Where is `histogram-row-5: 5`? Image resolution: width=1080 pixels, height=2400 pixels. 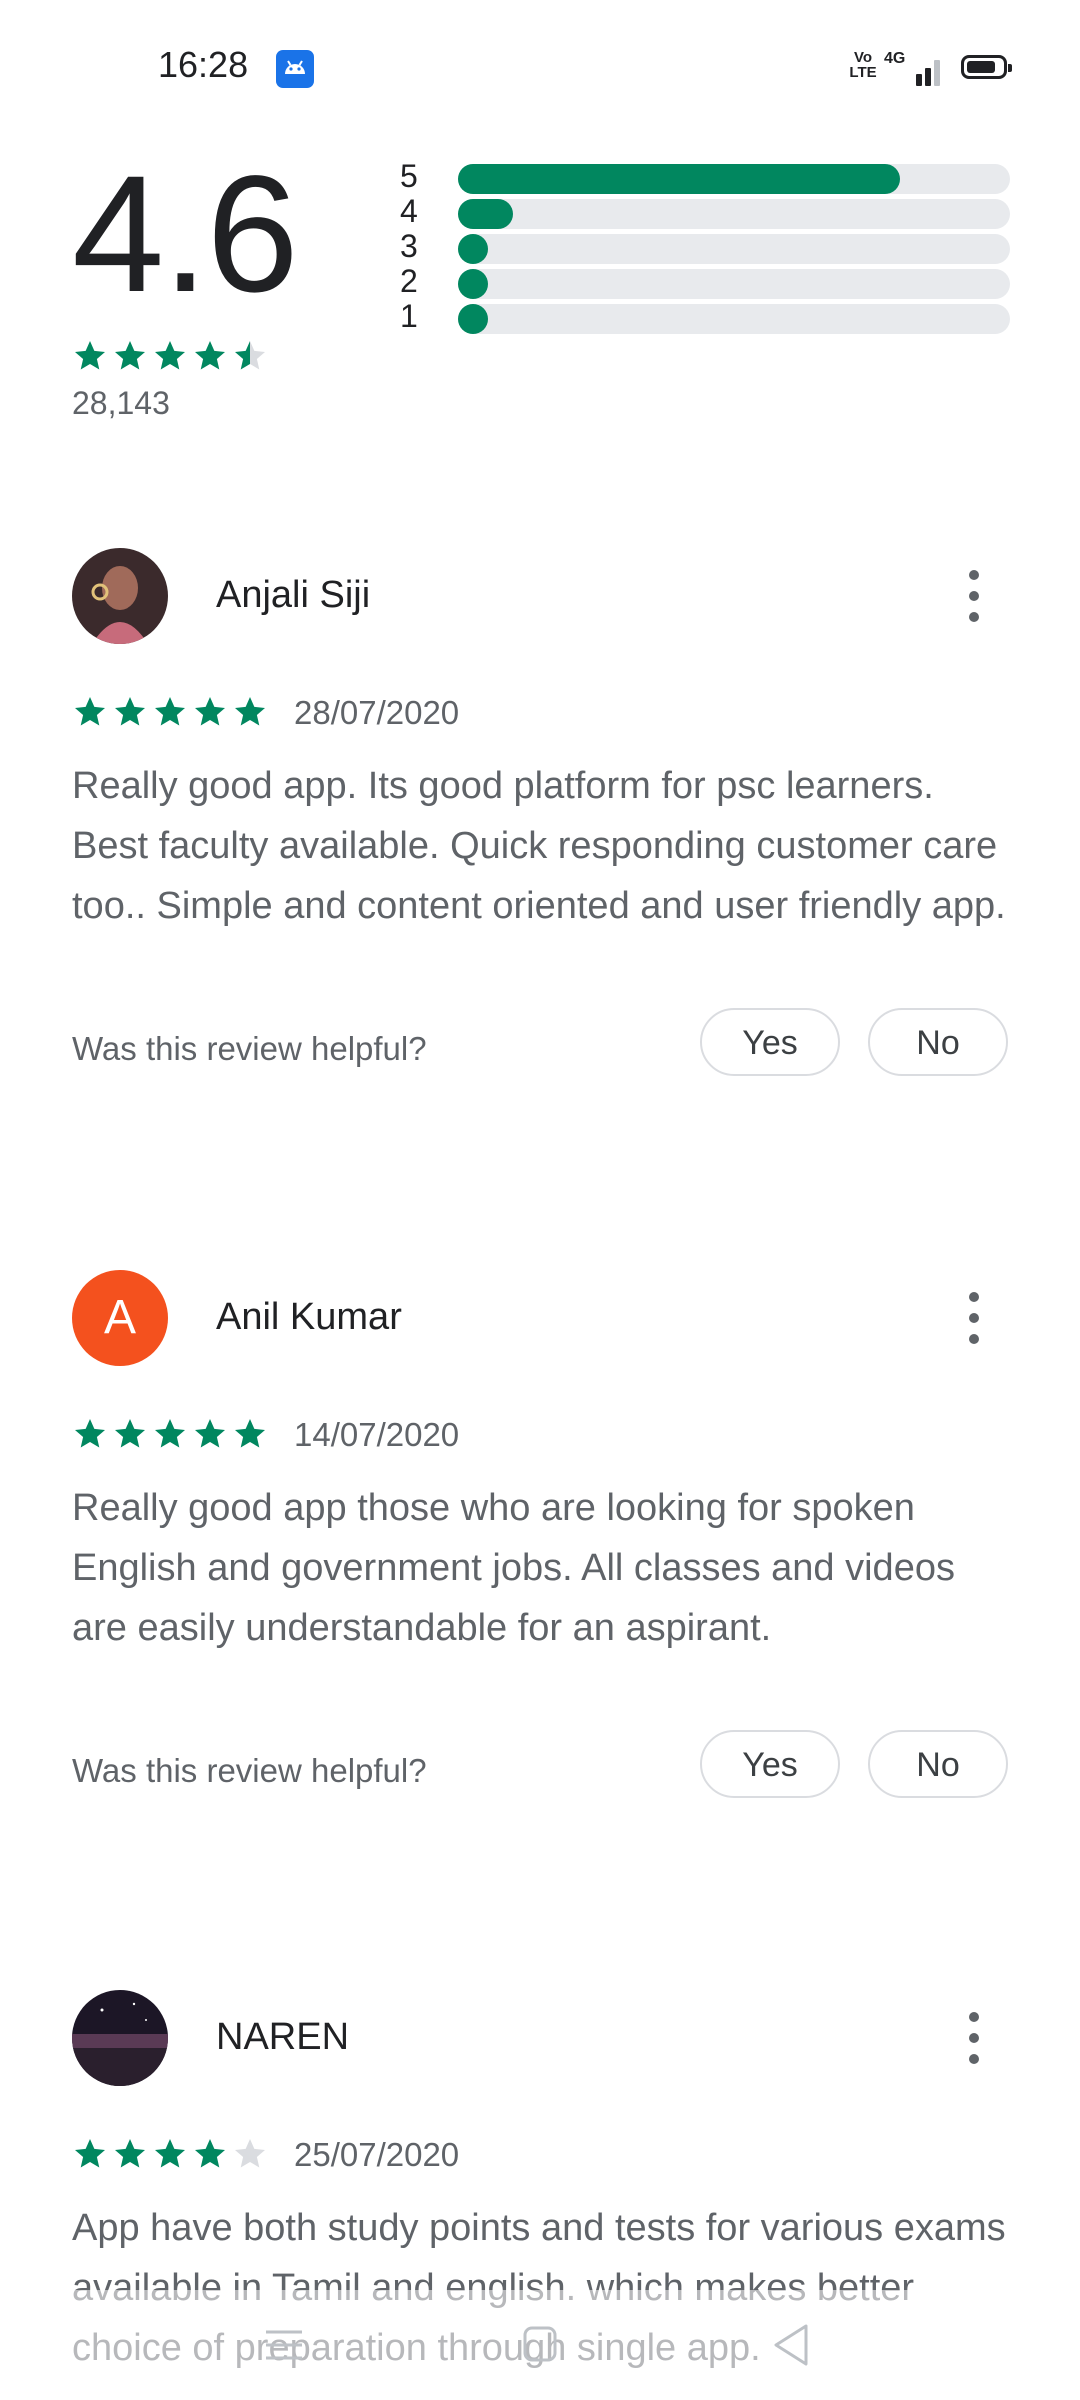
histogram-row-5: 5 is located at coordinates (710, 177).